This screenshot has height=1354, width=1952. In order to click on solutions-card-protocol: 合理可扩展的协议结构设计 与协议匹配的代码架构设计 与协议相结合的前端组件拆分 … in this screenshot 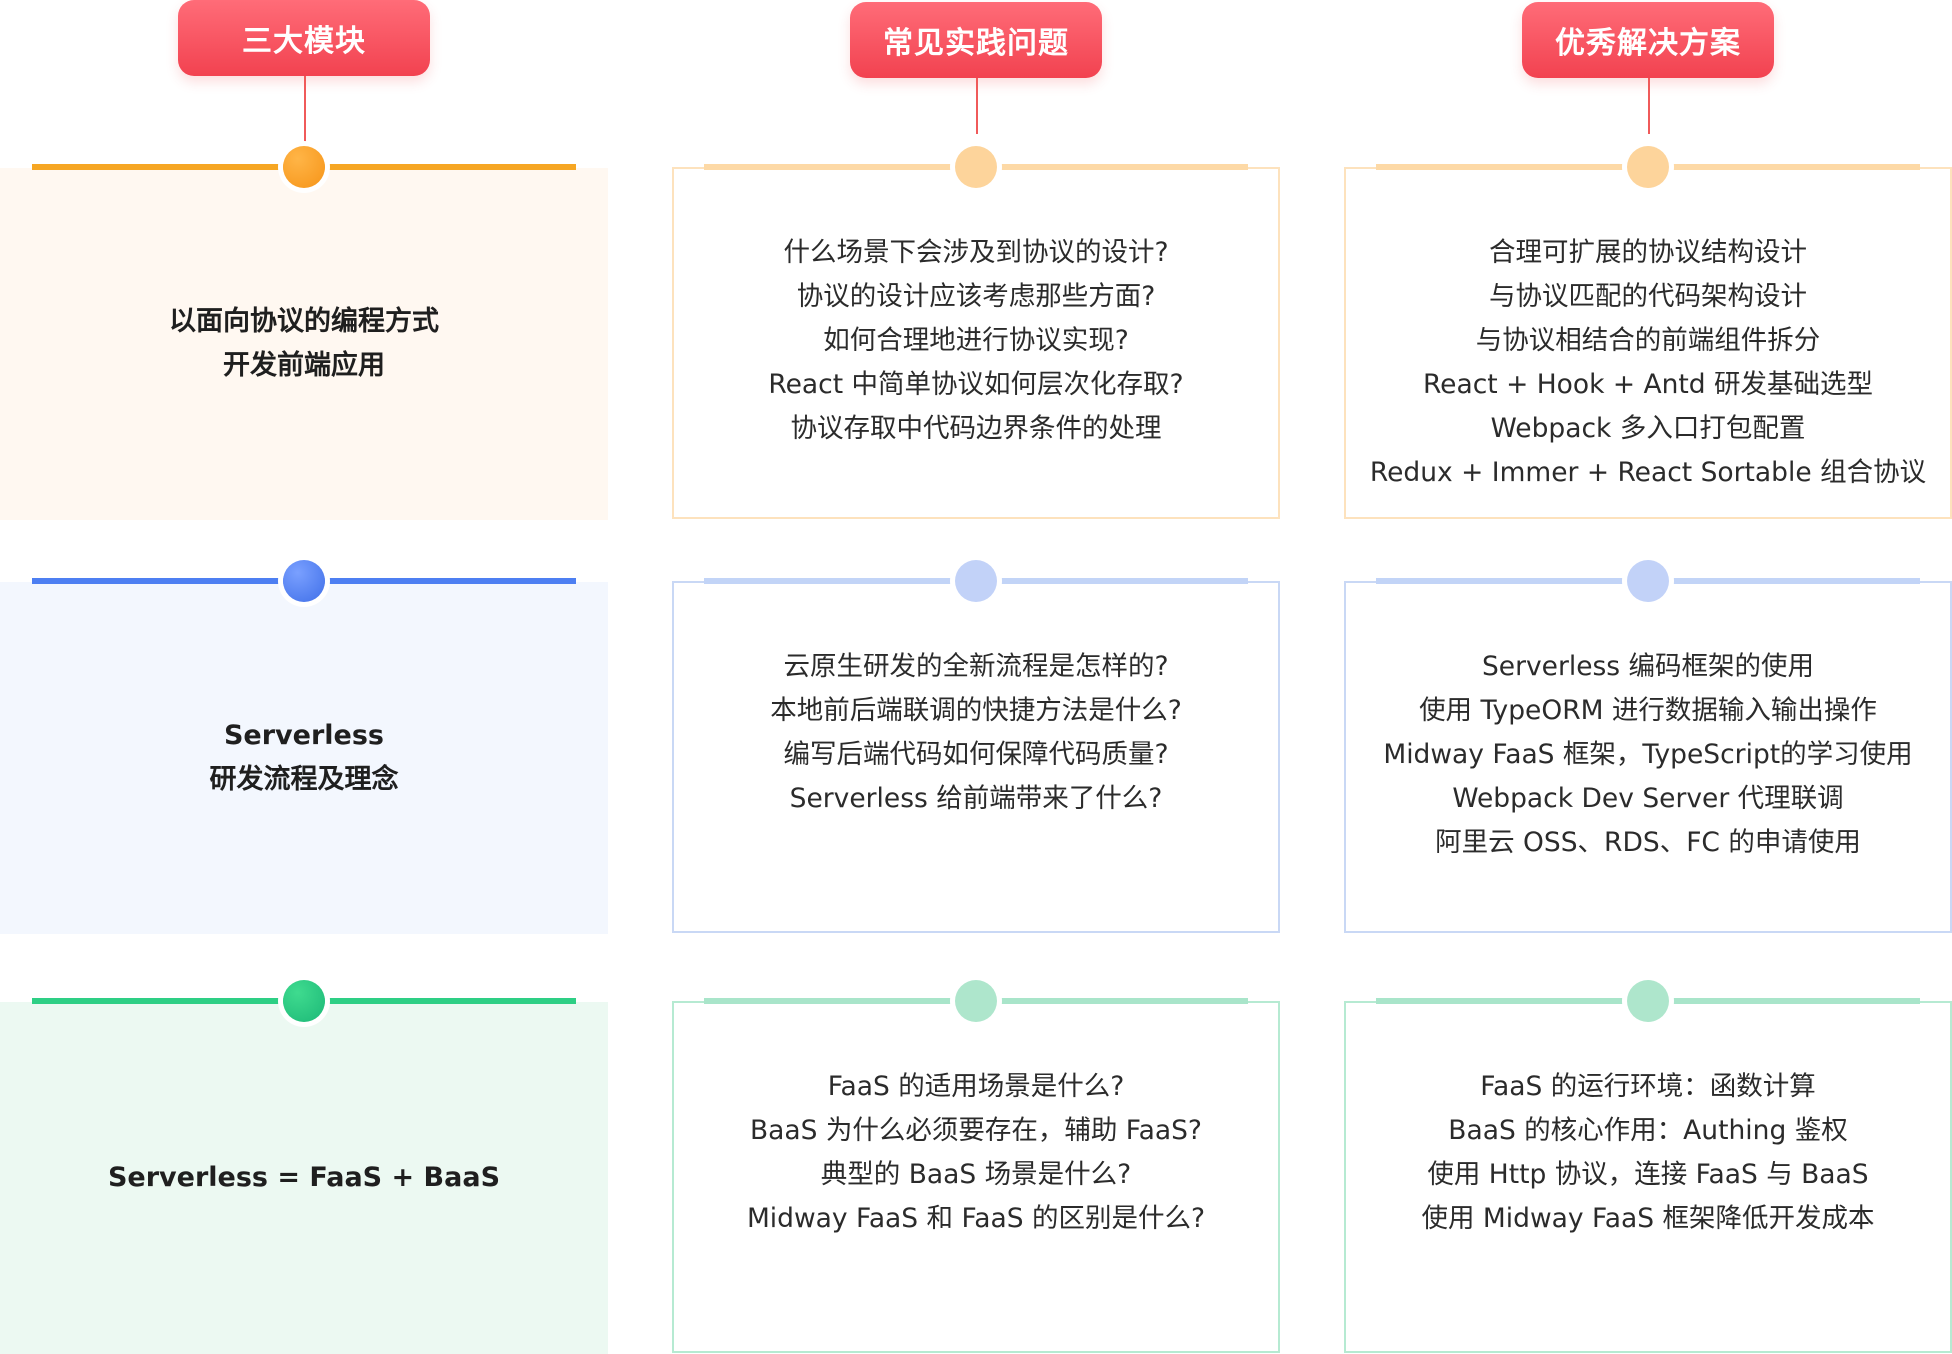, I will do `click(1648, 343)`.